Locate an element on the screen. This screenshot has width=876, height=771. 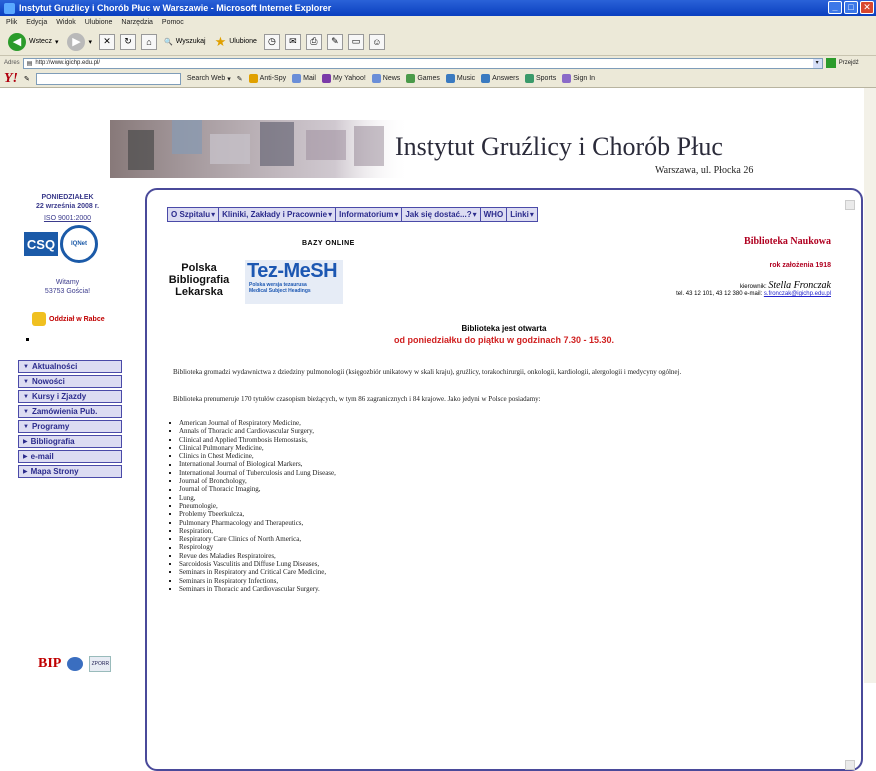
rabka-link: Oddział w Rabce is located at coordinates (78, 319).